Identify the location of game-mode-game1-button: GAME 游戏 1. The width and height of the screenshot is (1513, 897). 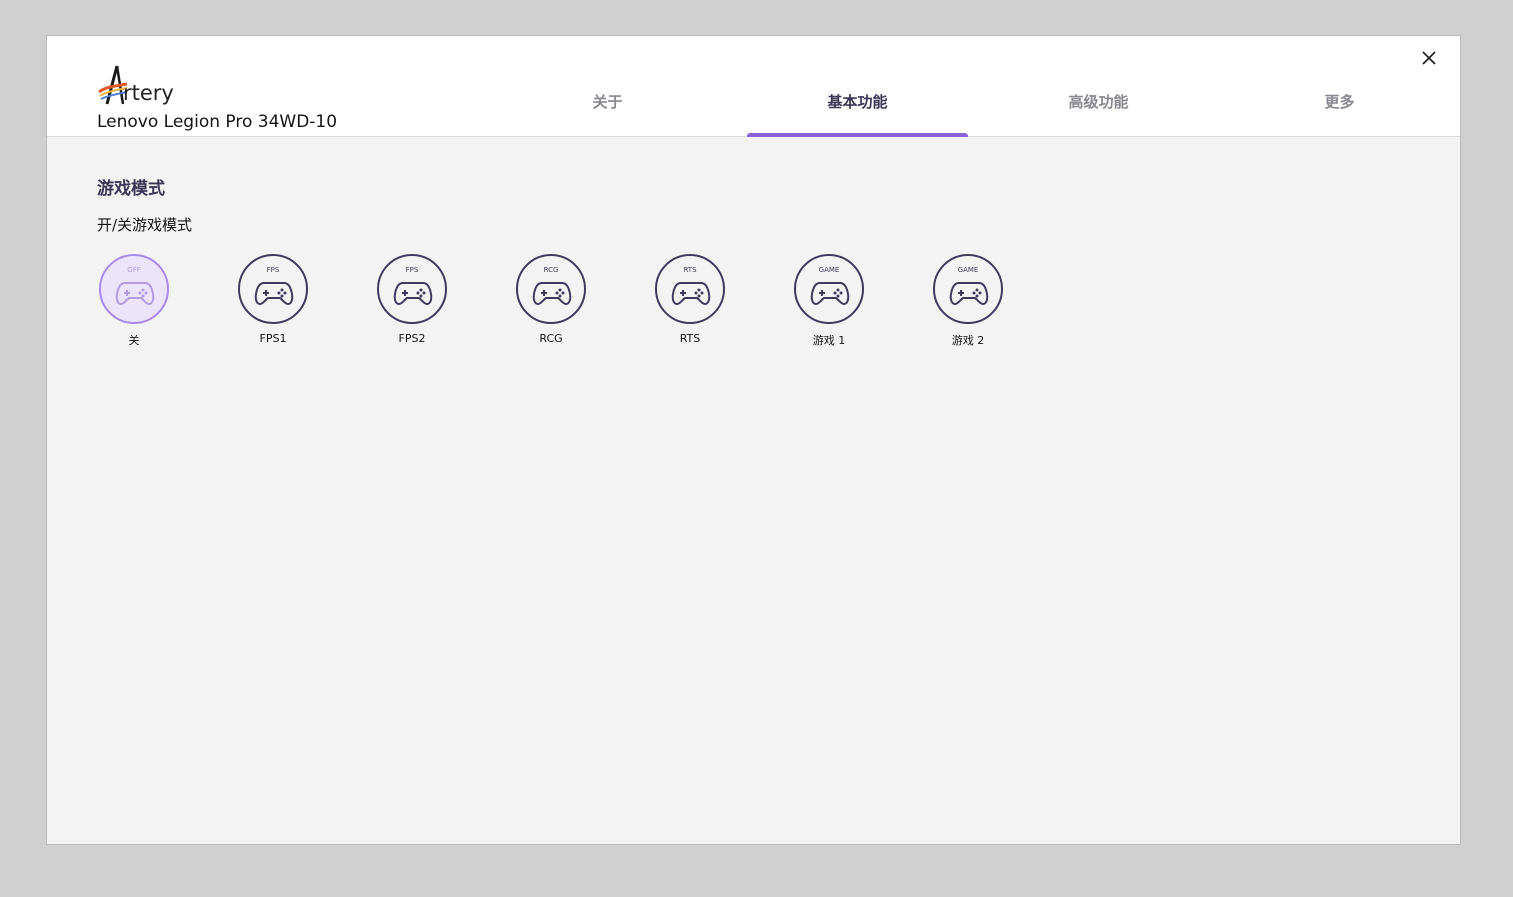
(829, 304).